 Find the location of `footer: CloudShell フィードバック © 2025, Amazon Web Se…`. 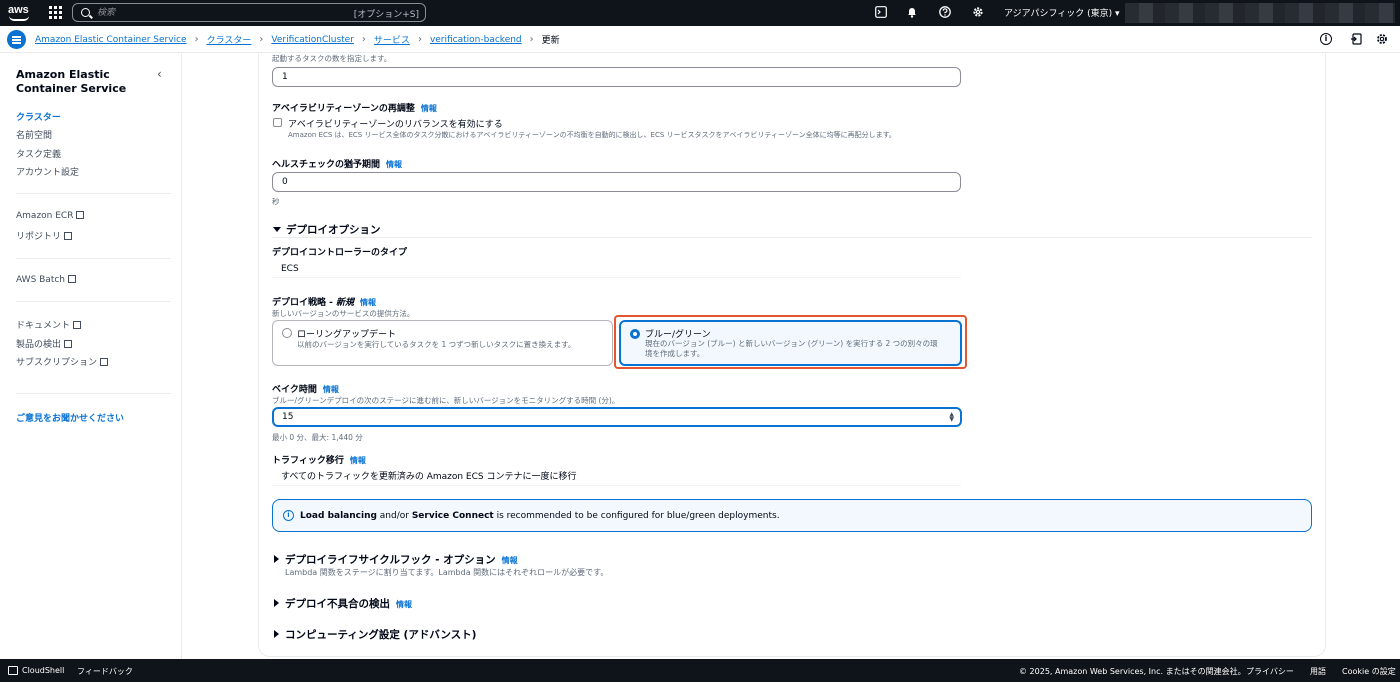

footer: CloudShell フィードバック © 2025, Amazon Web Se… is located at coordinates (700, 670).